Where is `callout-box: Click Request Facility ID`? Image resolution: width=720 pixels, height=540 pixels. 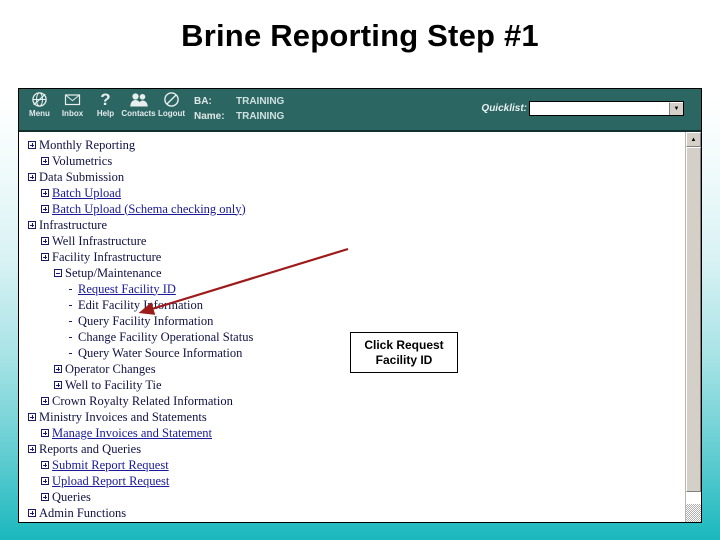
callout-box: Click Request Facility ID is located at coordinates (404, 352).